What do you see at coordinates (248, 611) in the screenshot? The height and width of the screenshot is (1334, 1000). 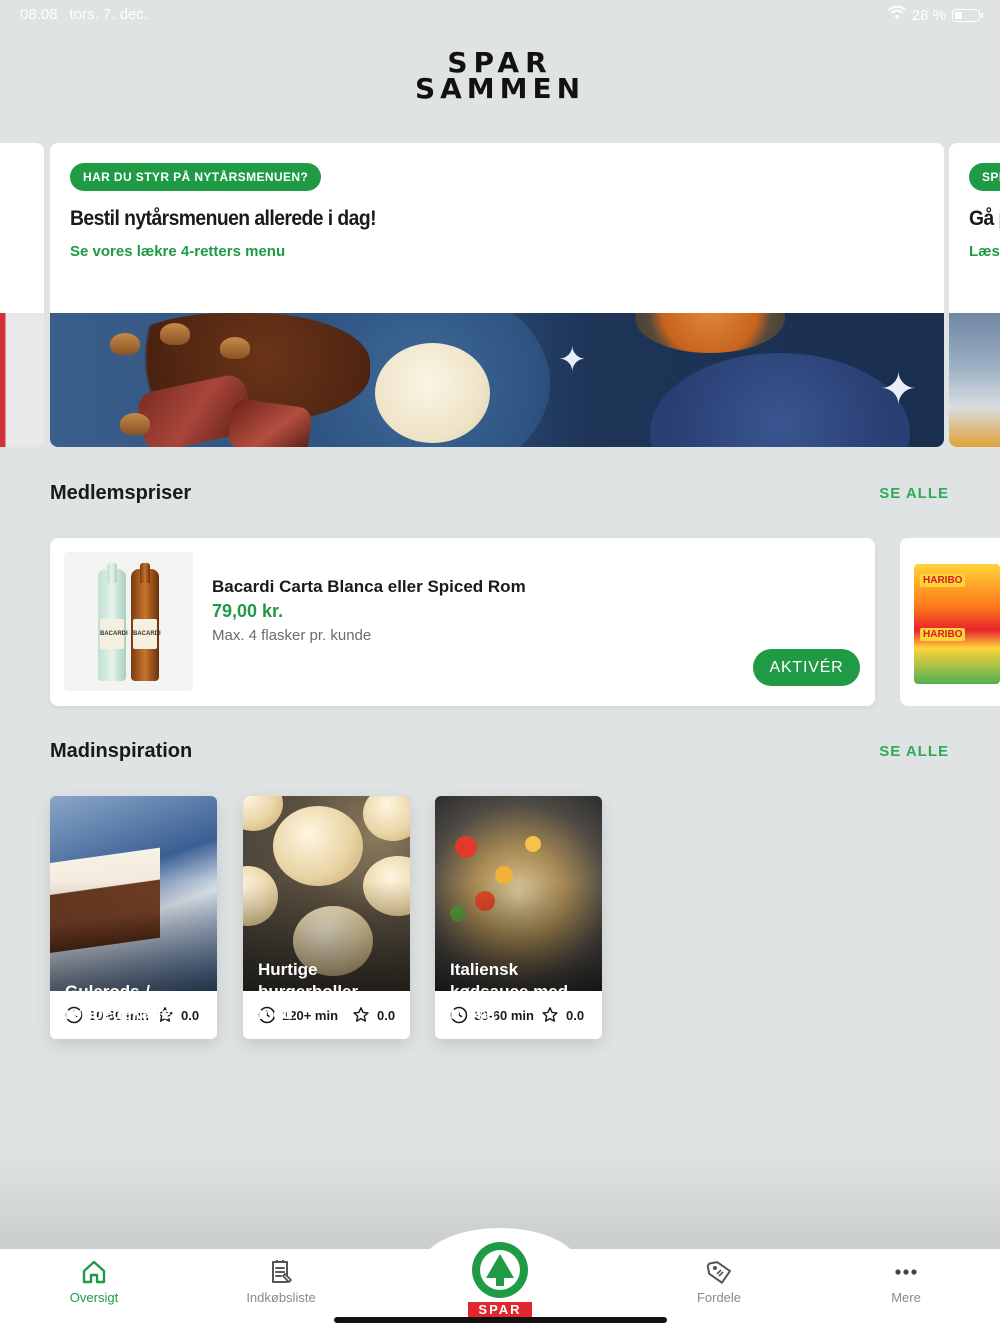 I see `offer-price: 79,00 kr.` at bounding box center [248, 611].